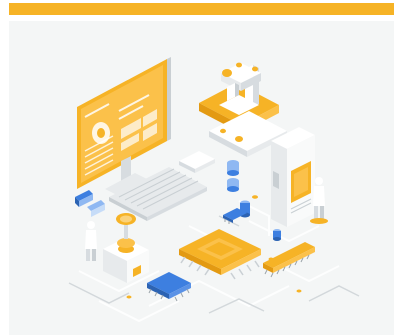  I want to click on server-cabinet-icon, so click(293, 177).